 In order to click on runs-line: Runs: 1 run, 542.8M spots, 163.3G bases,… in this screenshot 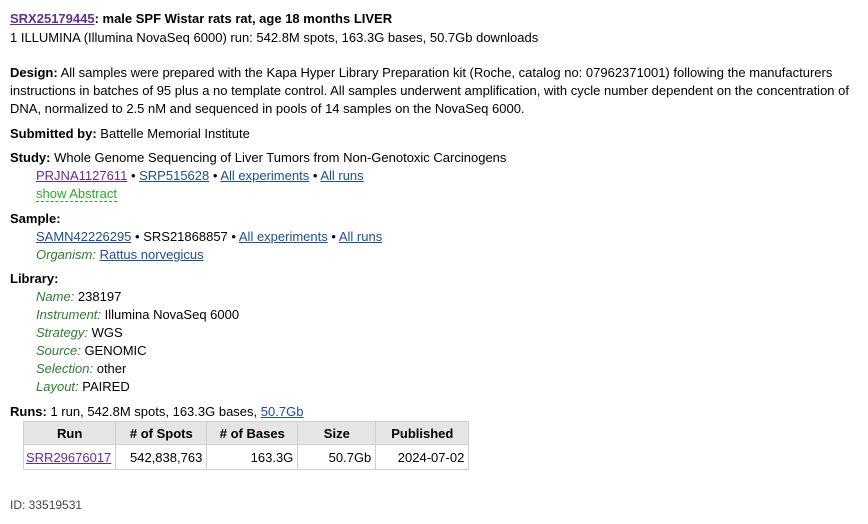, I will do `click(156, 412)`.